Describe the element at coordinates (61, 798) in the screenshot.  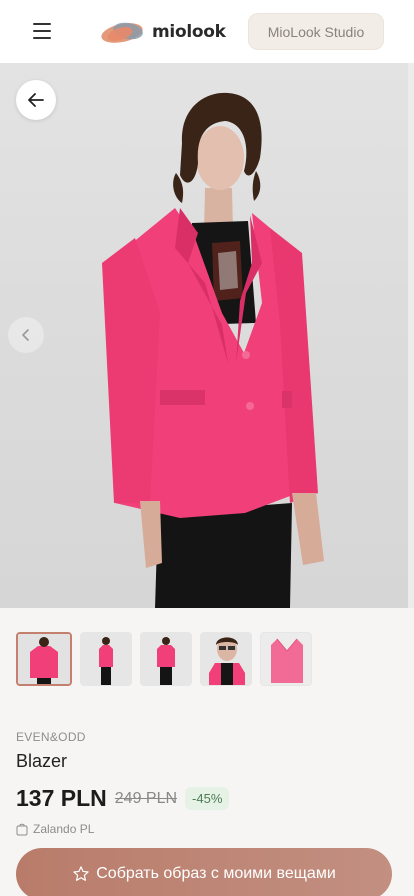
I see `current-price: 137 PLN` at that location.